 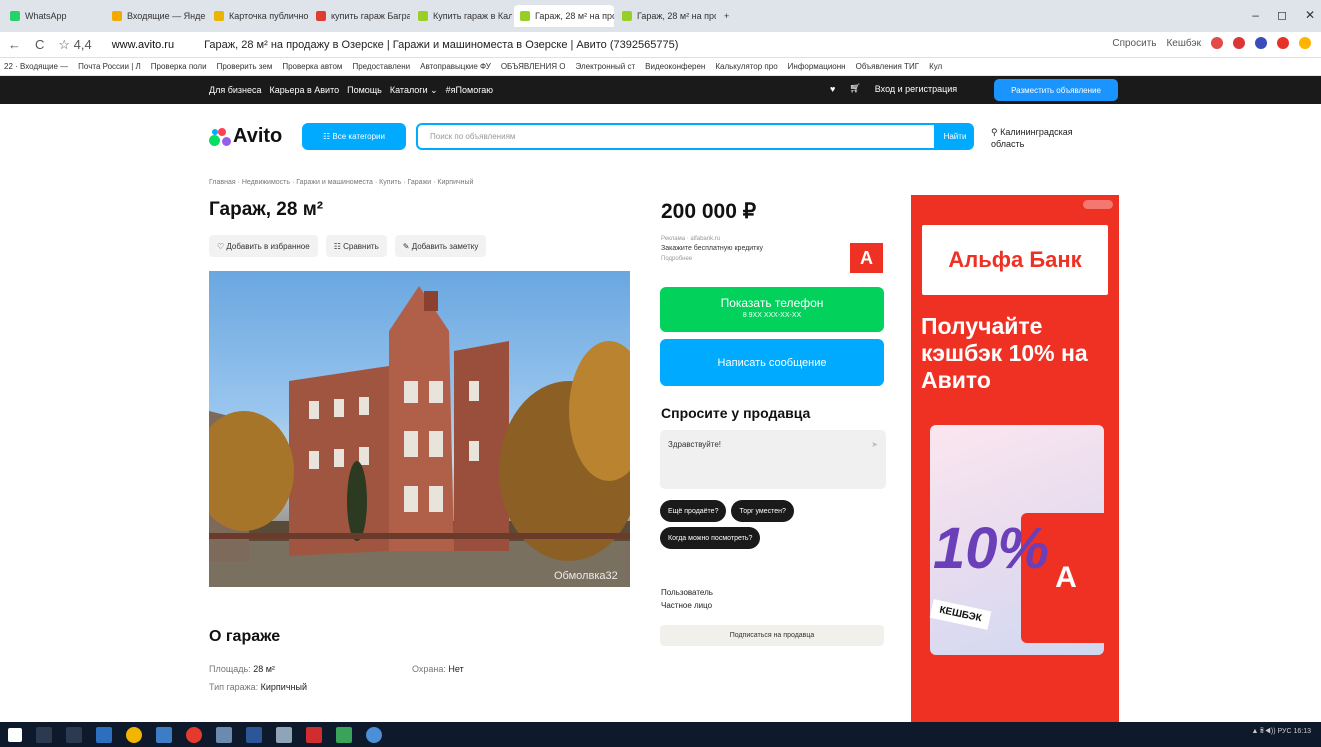 I want to click on chrome-icon, so click(x=134, y=734).